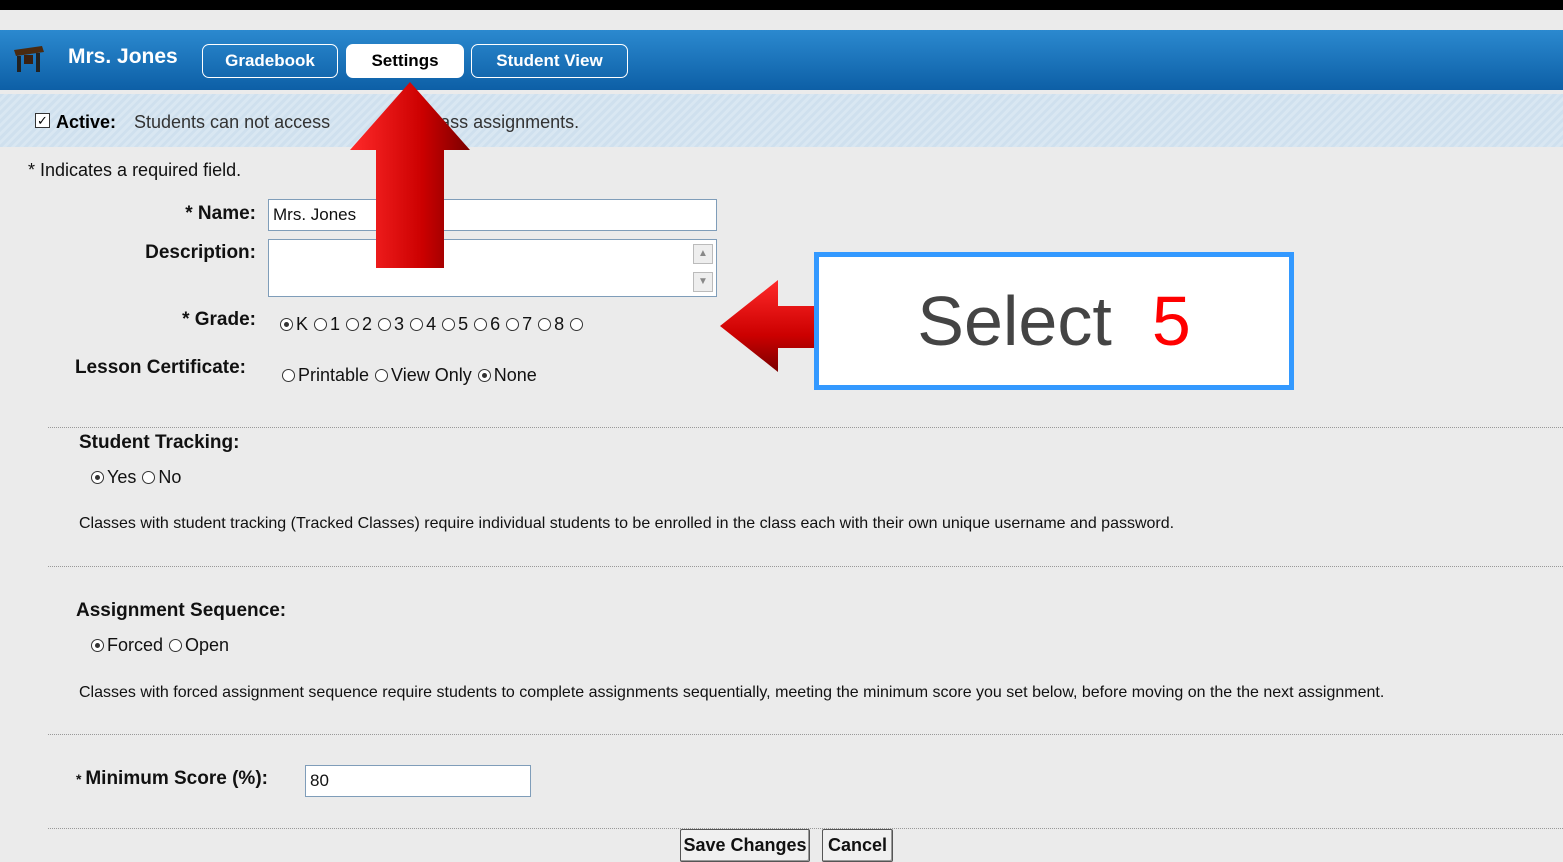 This screenshot has width=1563, height=862. Describe the element at coordinates (431, 375) in the screenshot. I see `certificate-option-label: View Only` at that location.